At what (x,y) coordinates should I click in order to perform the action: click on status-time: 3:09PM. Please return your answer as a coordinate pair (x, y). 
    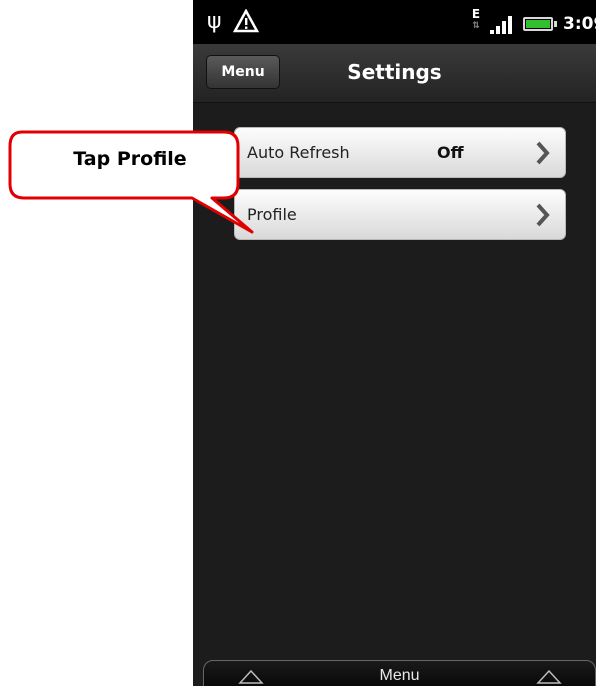
    Looking at the image, I should click on (579, 25).